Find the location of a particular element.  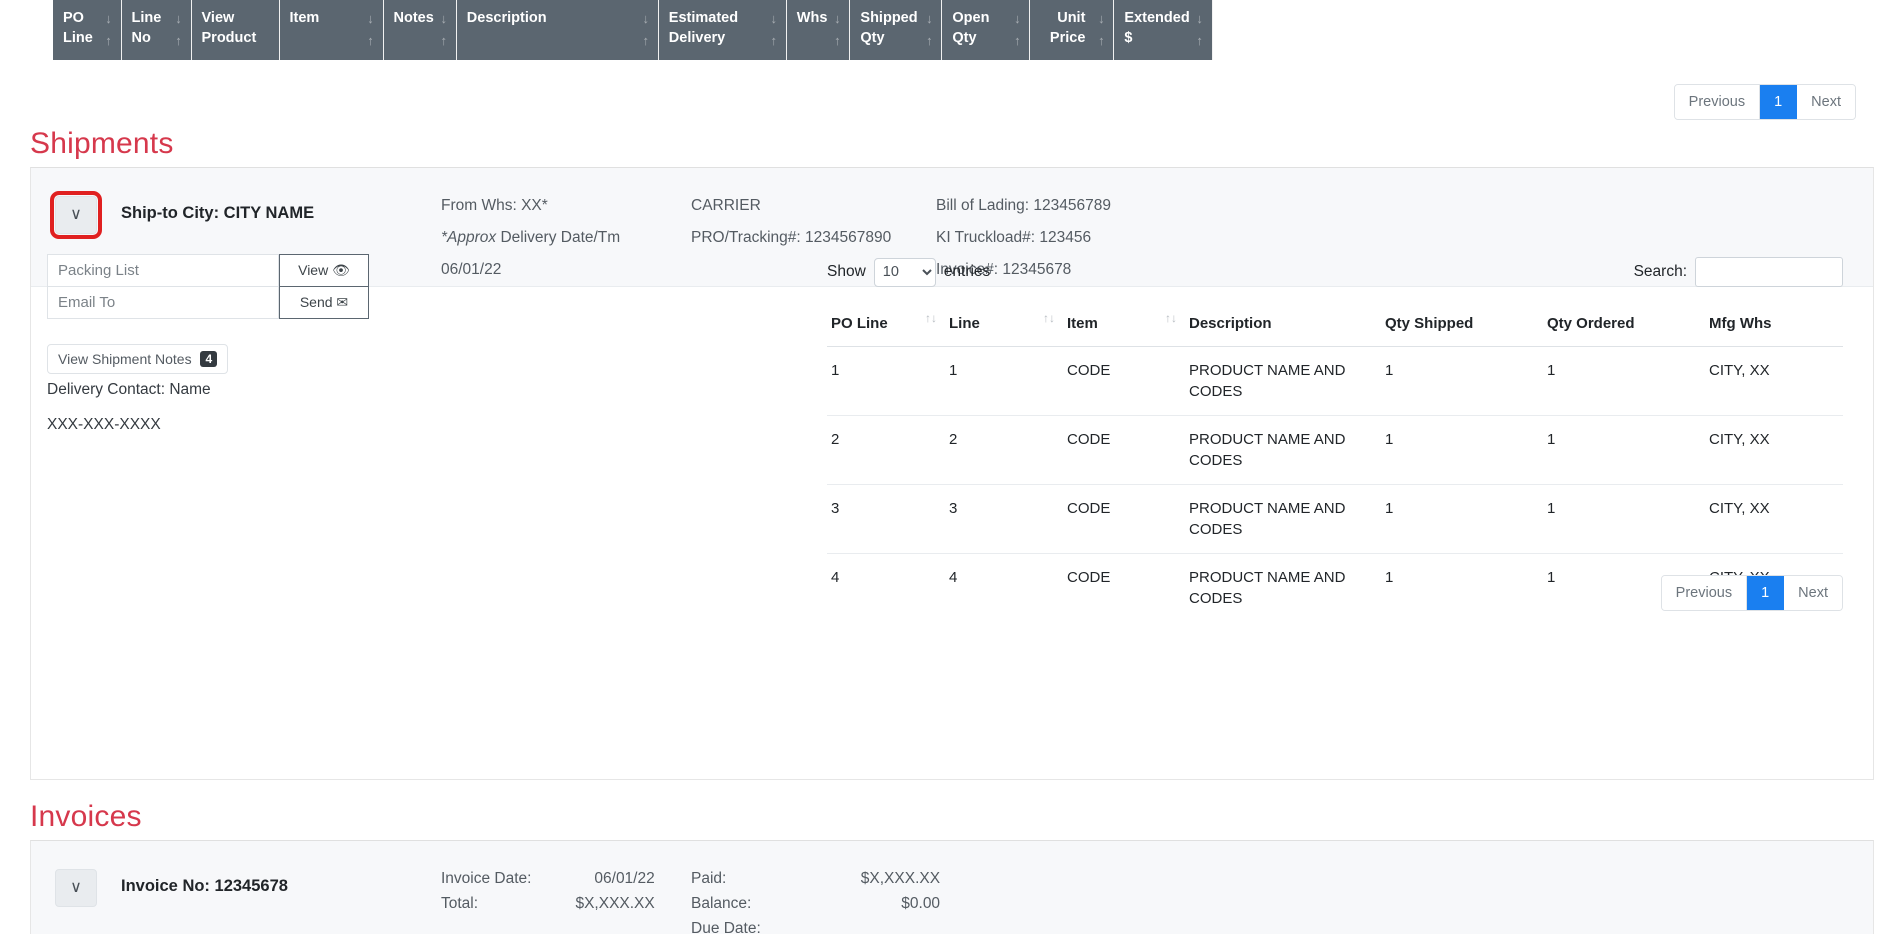

datatable-controls: Show 102550100 entries Search: is located at coordinates (1335, 272).